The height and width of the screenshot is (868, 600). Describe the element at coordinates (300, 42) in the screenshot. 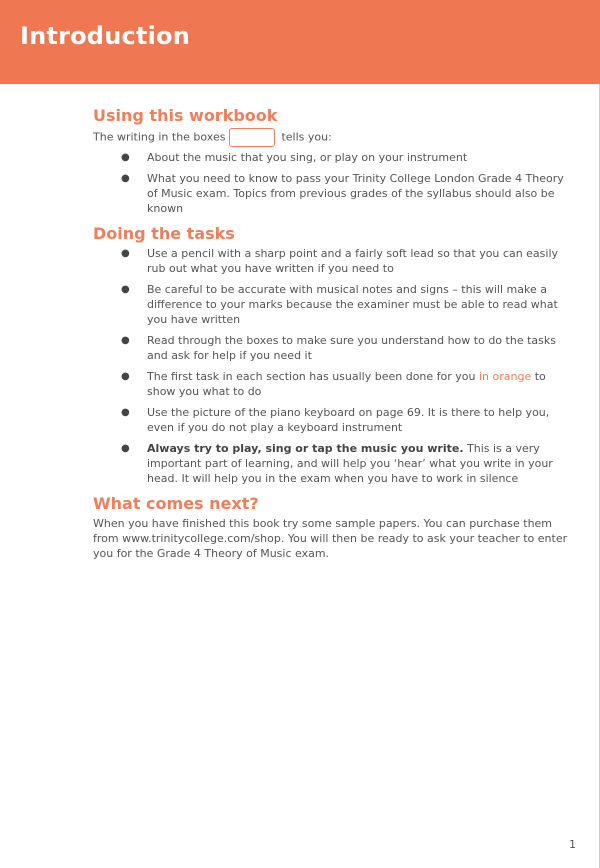

I see `header-banner: Introduction` at that location.